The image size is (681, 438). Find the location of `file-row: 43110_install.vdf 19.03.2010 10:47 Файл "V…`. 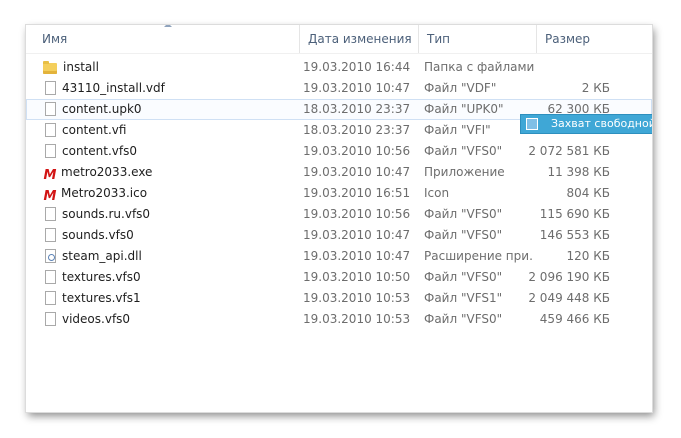

file-row: 43110_install.vdf 19.03.2010 10:47 Файл "V… is located at coordinates (339, 88).